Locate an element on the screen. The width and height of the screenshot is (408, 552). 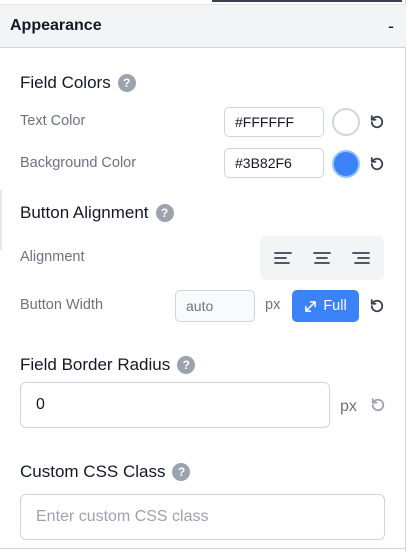
align-center-icon is located at coordinates (322, 258).